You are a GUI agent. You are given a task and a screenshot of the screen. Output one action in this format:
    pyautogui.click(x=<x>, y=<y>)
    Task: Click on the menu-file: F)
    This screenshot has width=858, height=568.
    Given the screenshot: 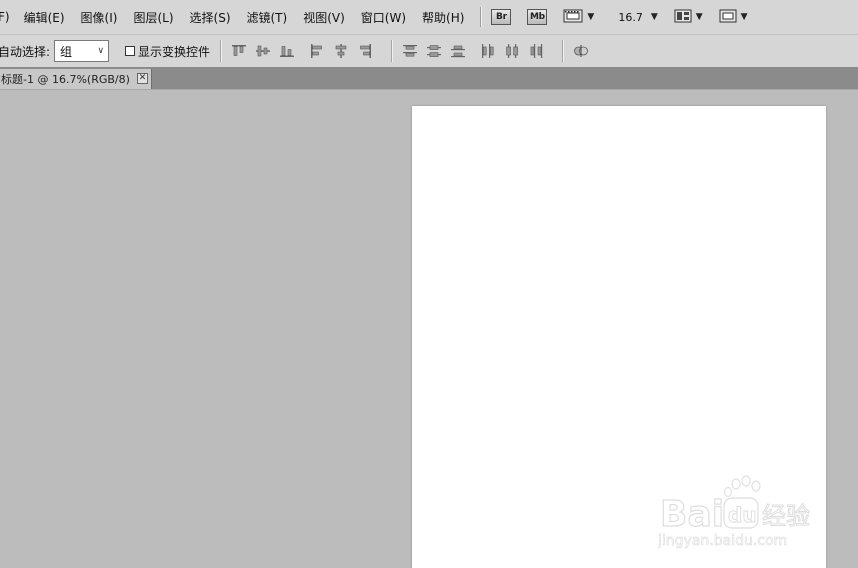 What is the action you would take?
    pyautogui.click(x=5, y=17)
    